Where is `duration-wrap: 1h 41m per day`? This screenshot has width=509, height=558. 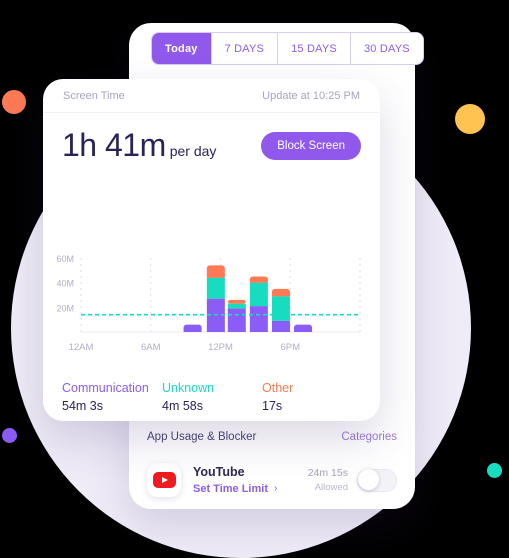
duration-wrap: 1h 41m per day is located at coordinates (139, 145).